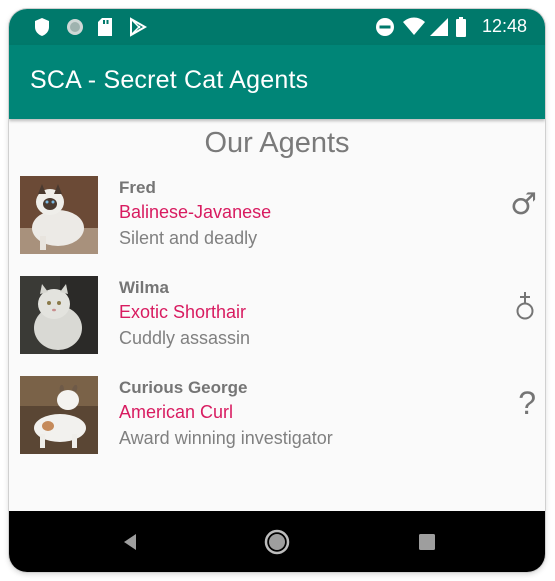 Image resolution: width=555 pixels, height=581 pixels. I want to click on agent-row-wilma: Wilma Exotic Shorthair Cuddly assassin ⚲, so click(277, 317).